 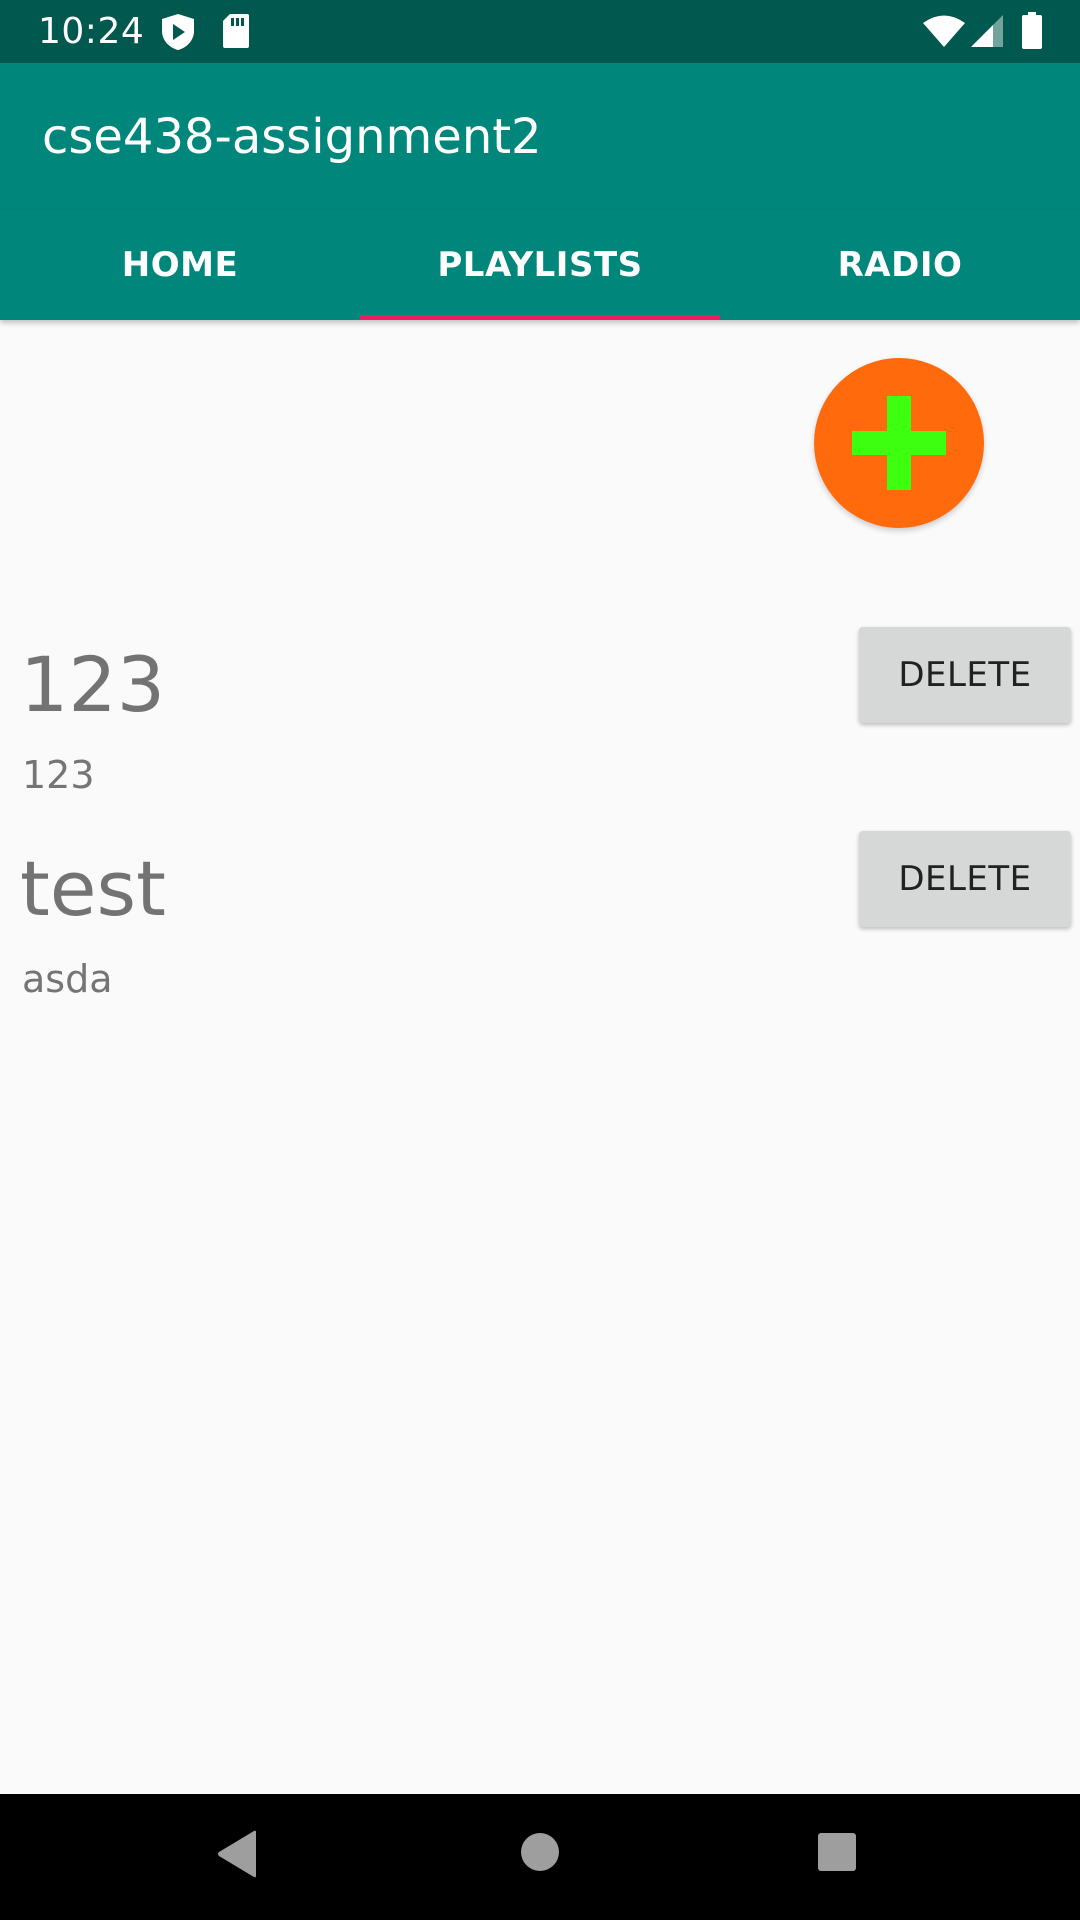 I want to click on tab-radio: RADIO, so click(x=900, y=265).